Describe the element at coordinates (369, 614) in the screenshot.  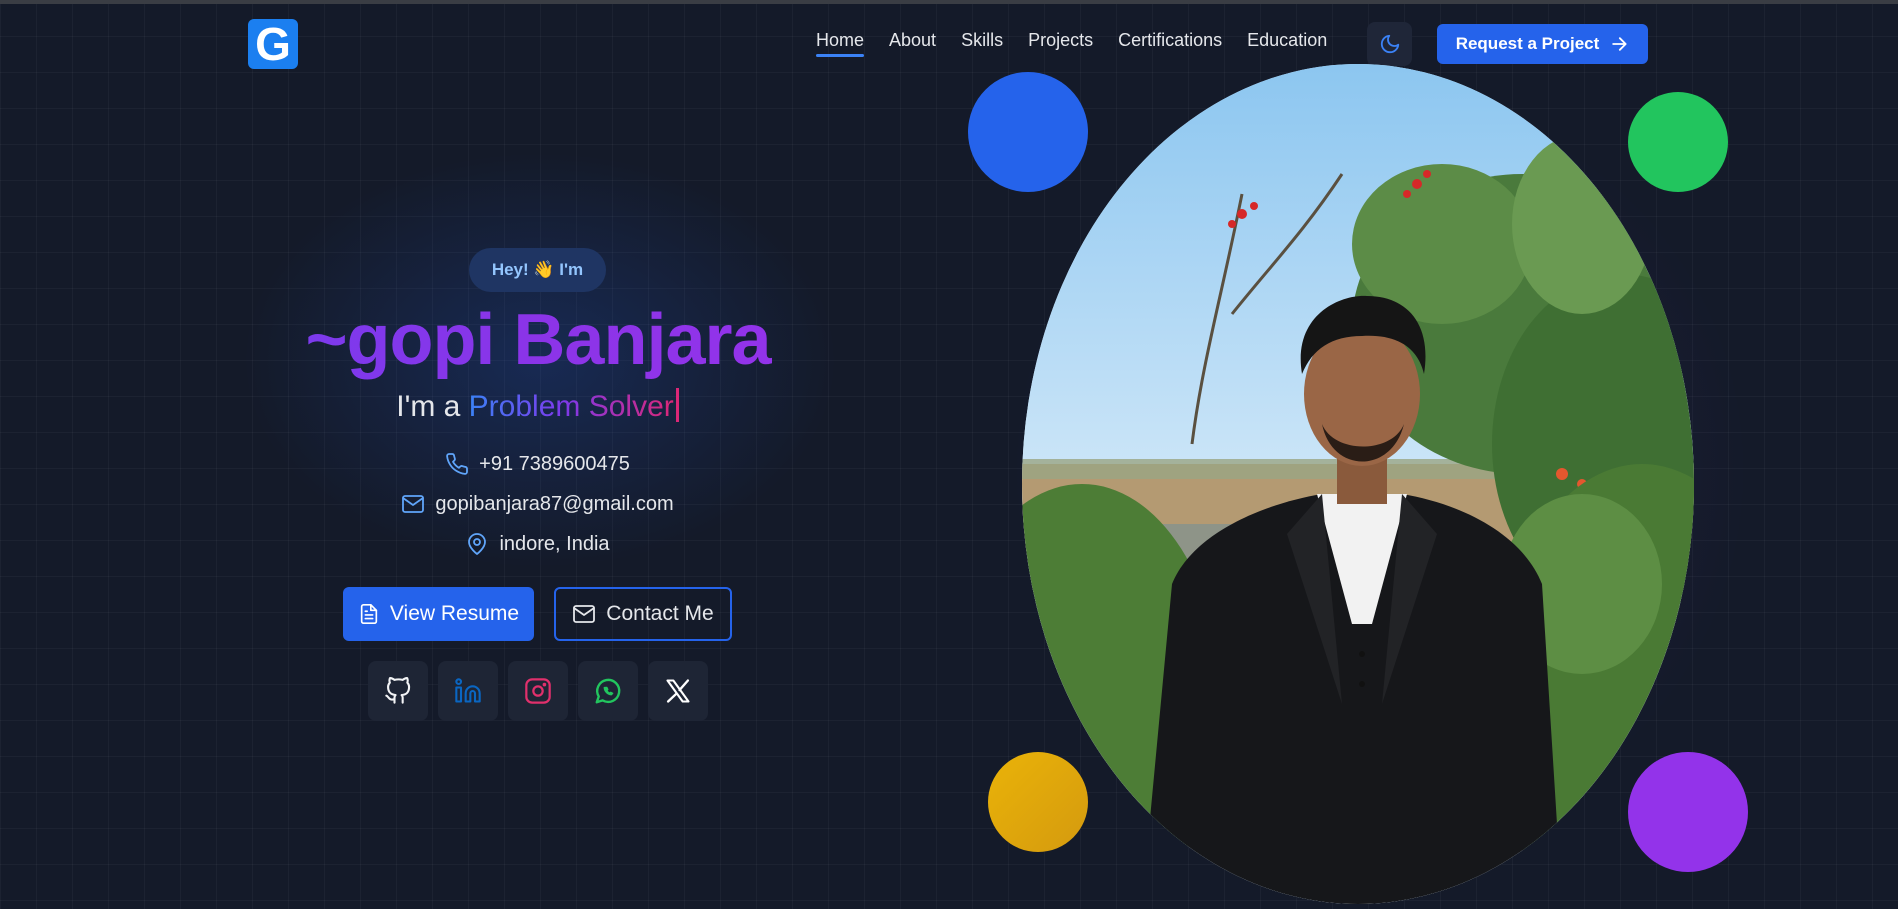
I see `document-icon` at that location.